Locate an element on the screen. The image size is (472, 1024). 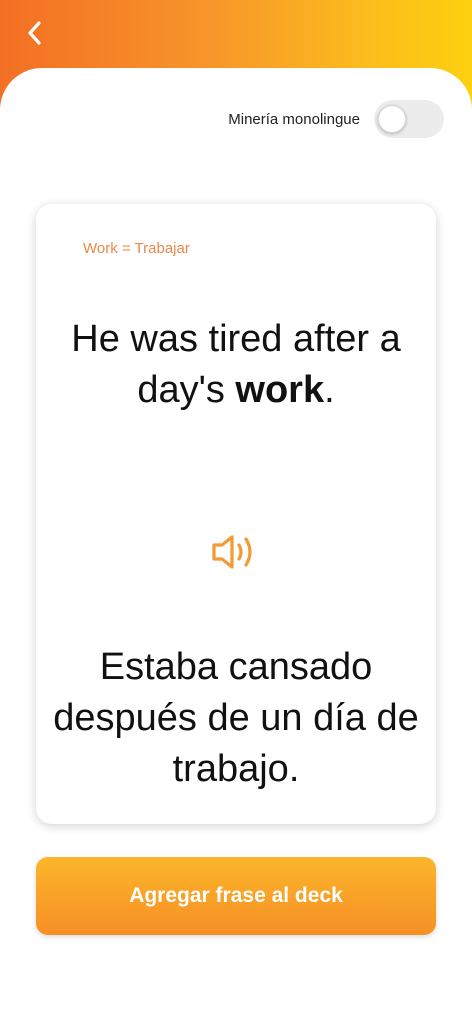
toggle-knob is located at coordinates (392, 119).